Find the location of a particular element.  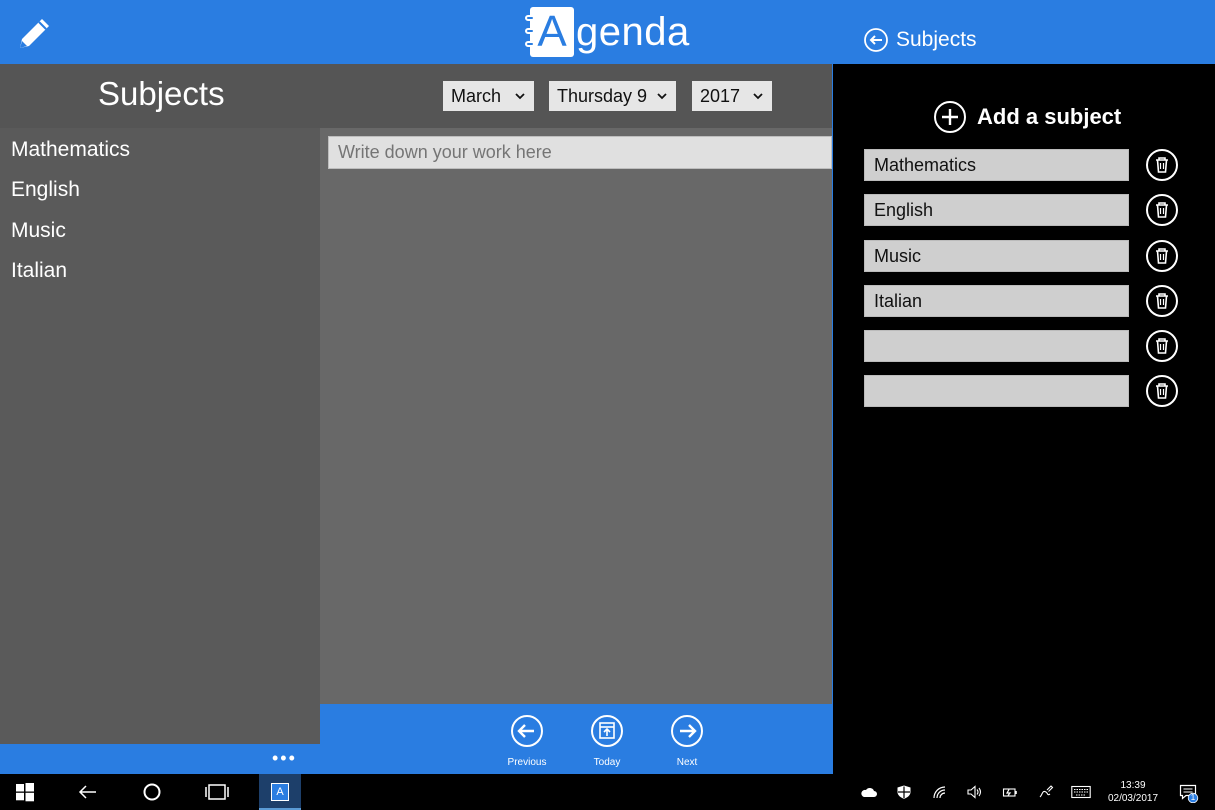

back-arrow-icon is located at coordinates (876, 40).